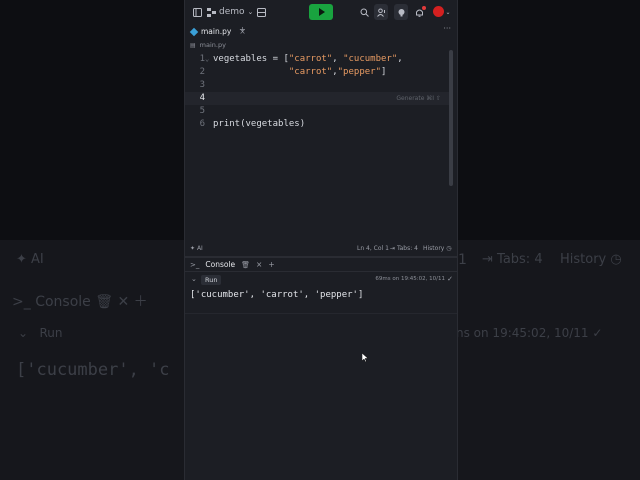 This screenshot has width=640, height=480. Describe the element at coordinates (381, 12) in the screenshot. I see `invite-user-icon` at that location.